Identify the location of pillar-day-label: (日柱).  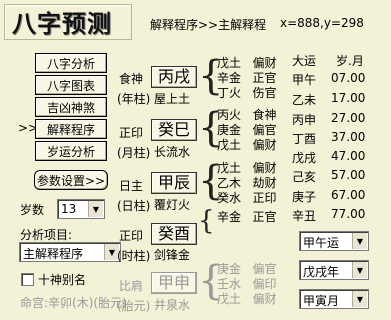
(134, 206).